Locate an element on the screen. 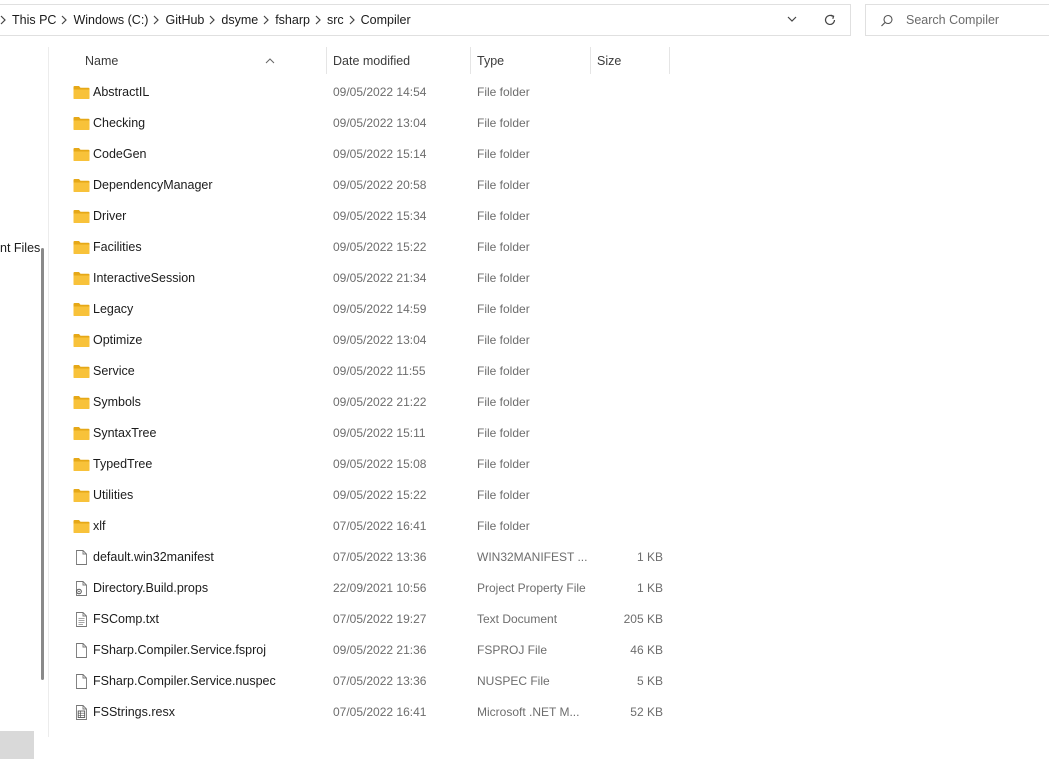 Image resolution: width=1049 pixels, height=759 pixels. file-name: DependencyManager is located at coordinates (153, 185).